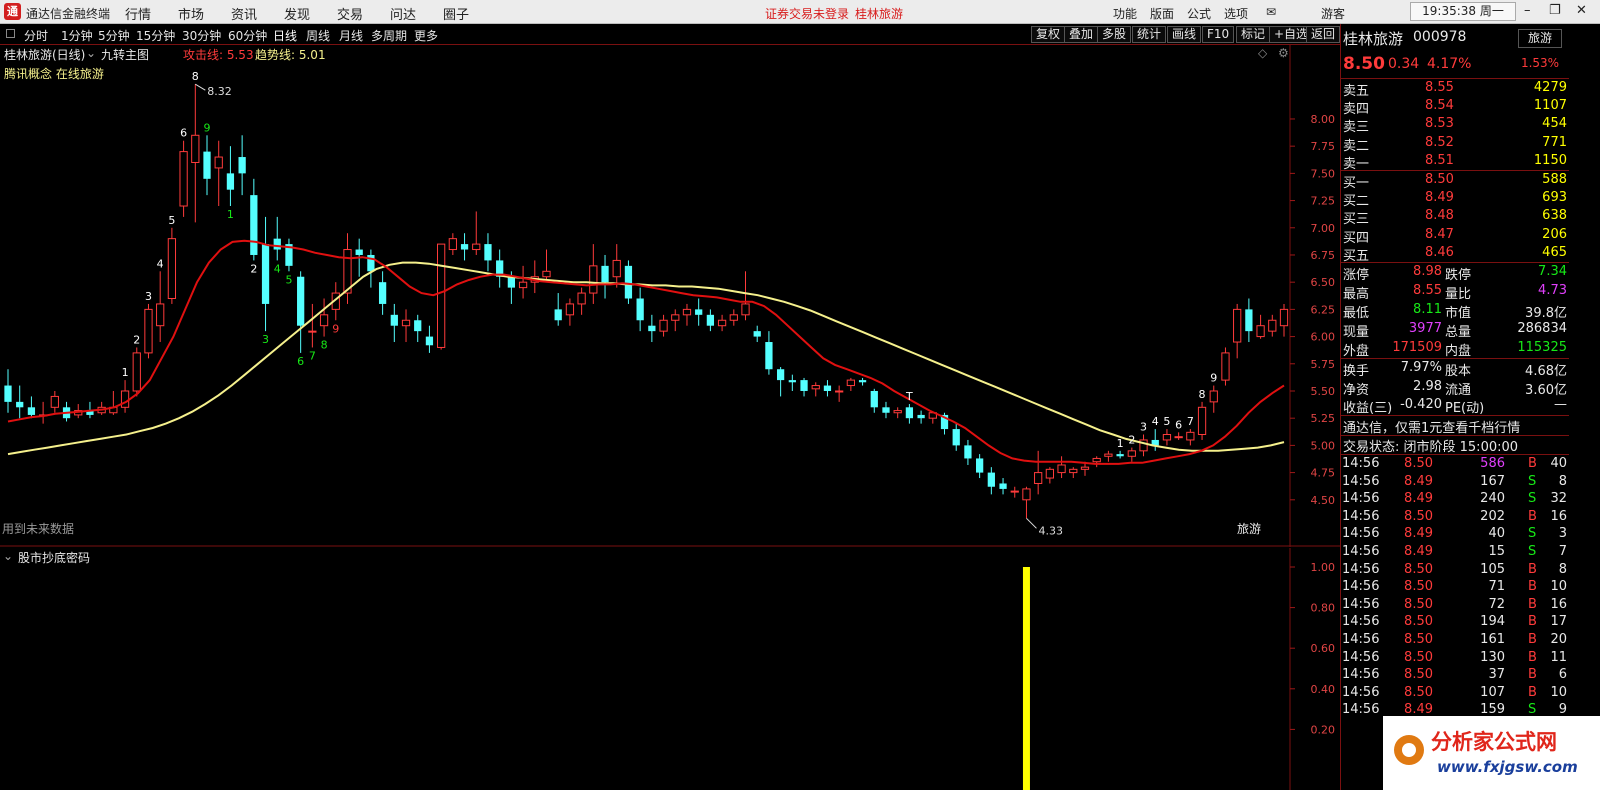 Image resolution: width=1600 pixels, height=790 pixels. Describe the element at coordinates (1283, 53) in the screenshot. I see `chart-menu-icon: ⚙` at that location.